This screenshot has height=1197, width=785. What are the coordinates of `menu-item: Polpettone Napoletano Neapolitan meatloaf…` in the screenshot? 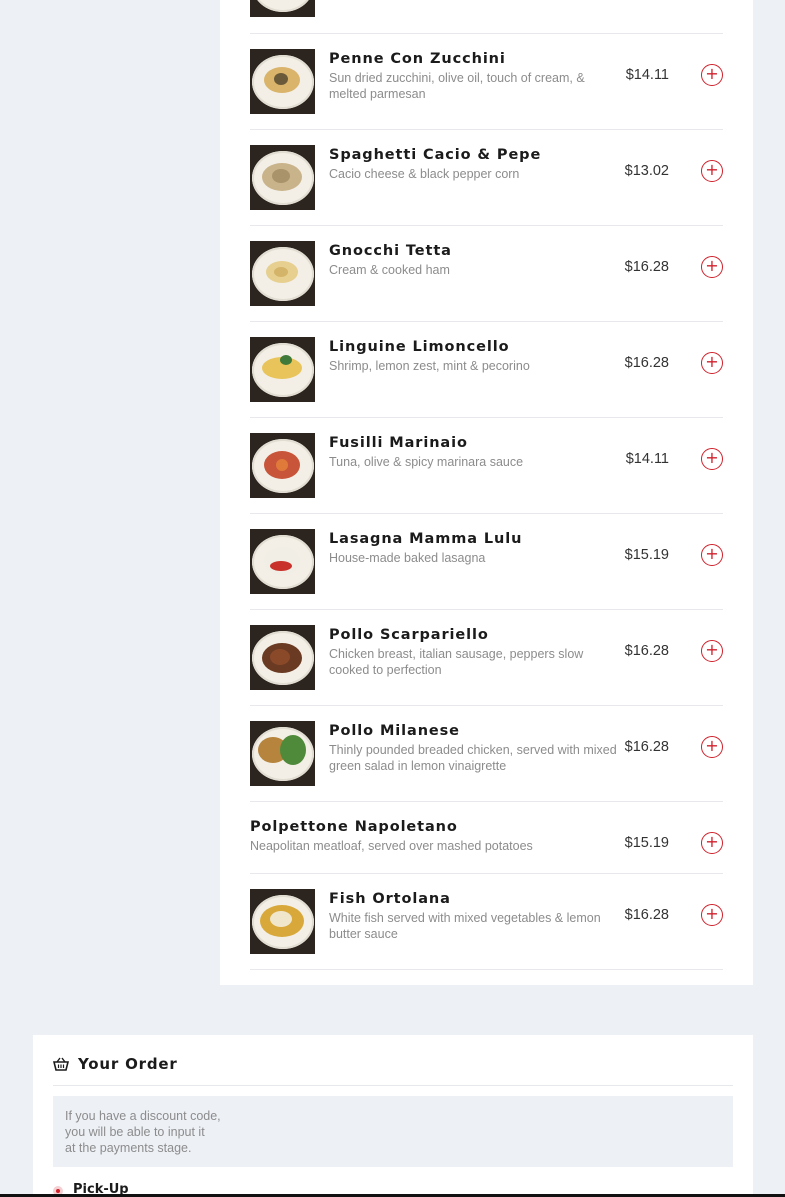 It's located at (486, 838).